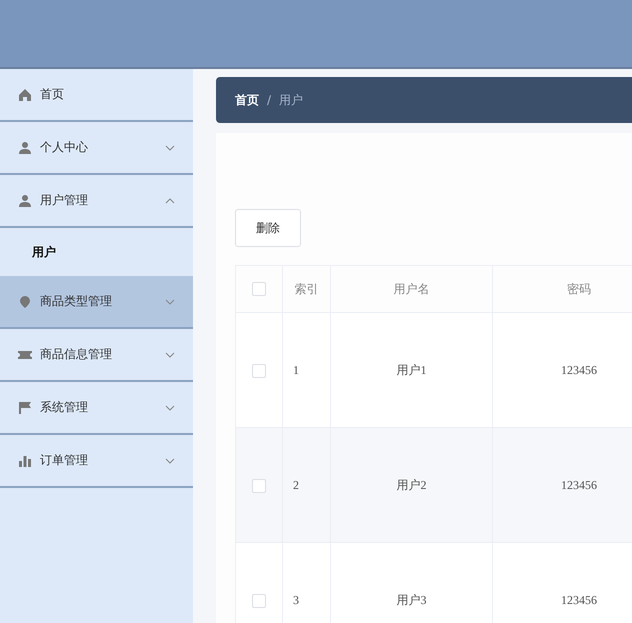  What do you see at coordinates (25, 95) in the screenshot?
I see `home-icon` at bounding box center [25, 95].